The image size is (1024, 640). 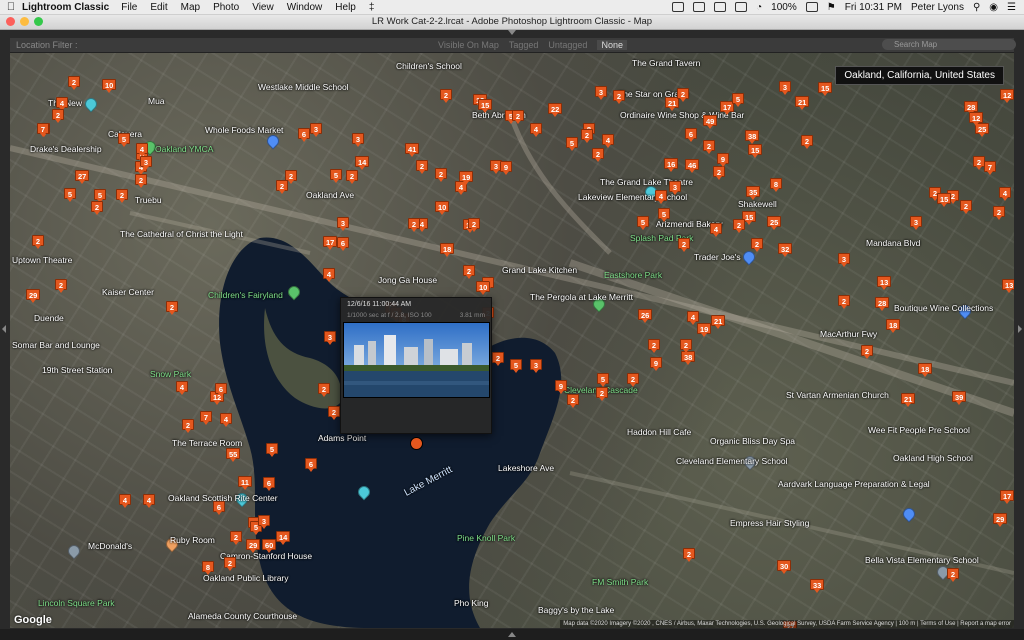 What do you see at coordinates (412, 150) in the screenshot?
I see `photo-count-pin: 41` at bounding box center [412, 150].